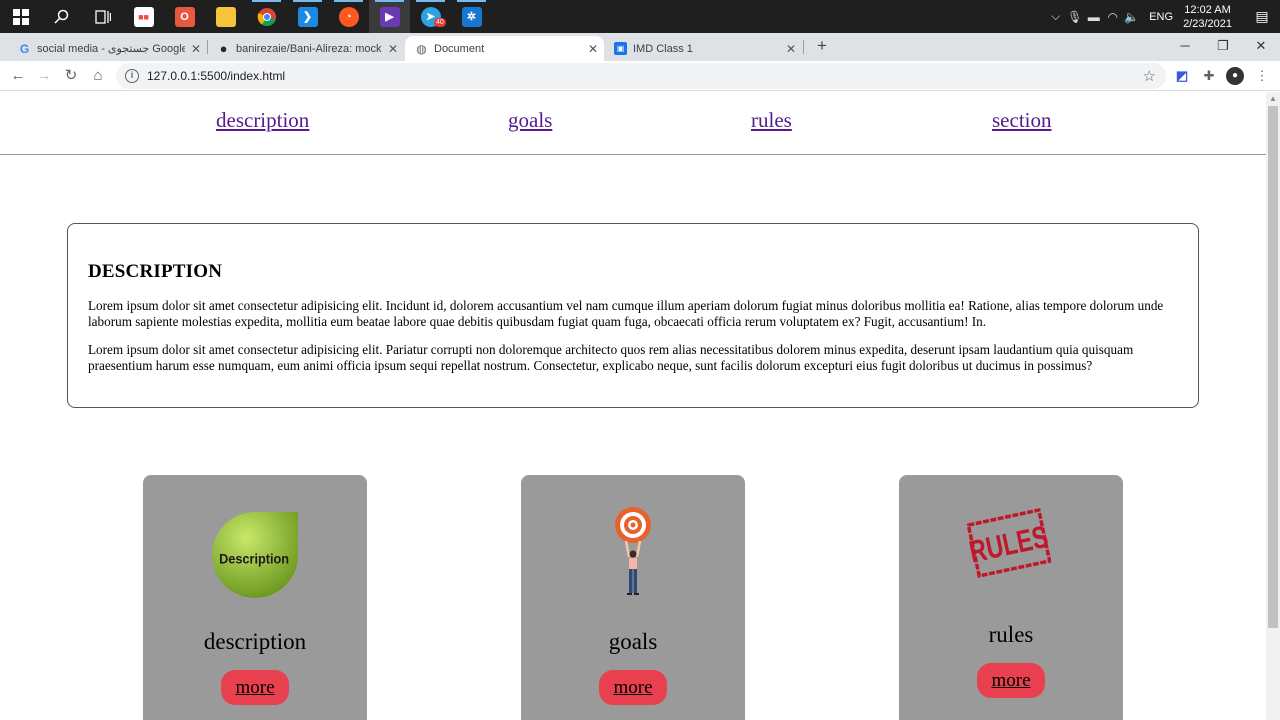  I want to click on notification-center-icon: ▤, so click(1262, 16).